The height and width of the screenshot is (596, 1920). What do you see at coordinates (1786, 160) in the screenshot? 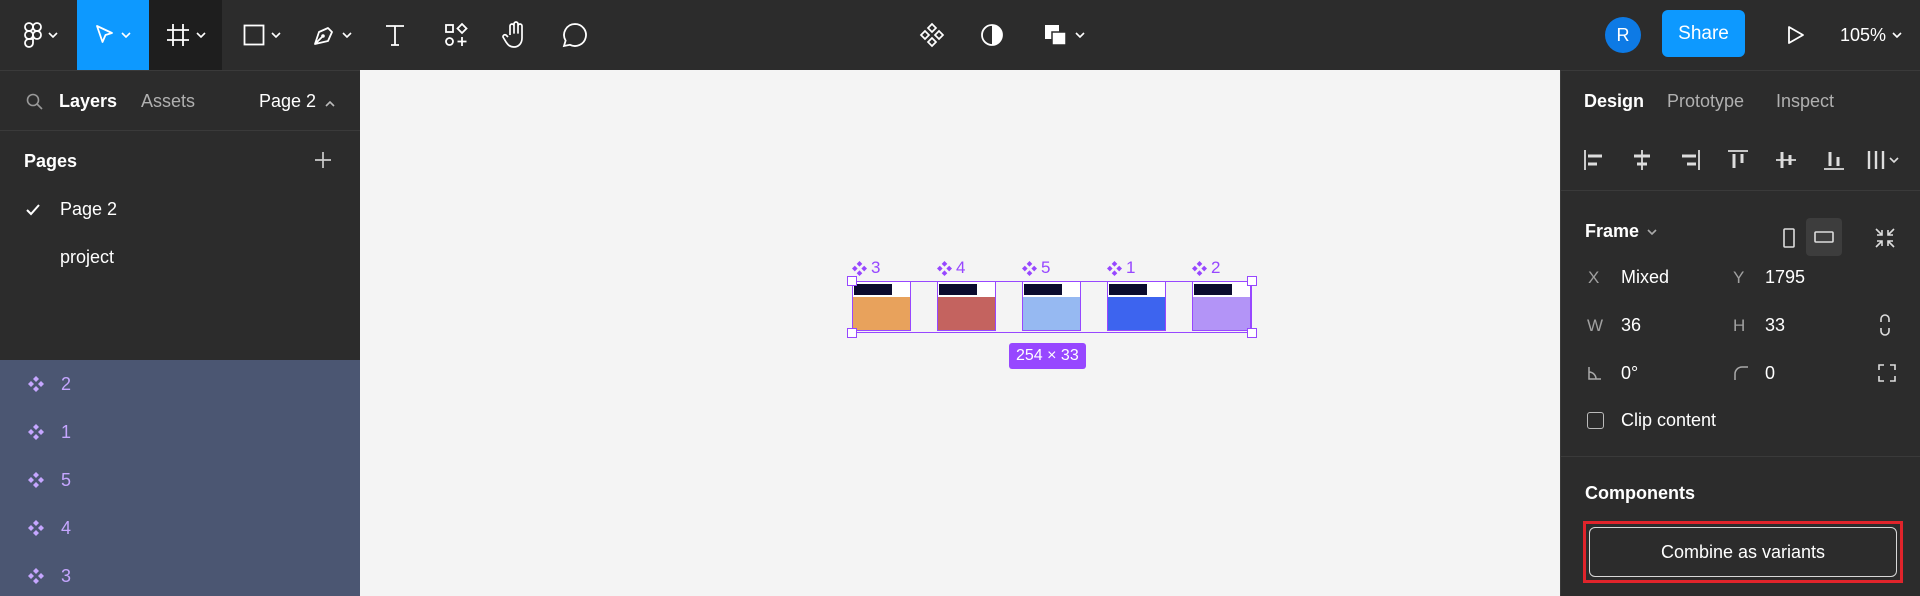
I see `align-vertical-center-icon` at bounding box center [1786, 160].